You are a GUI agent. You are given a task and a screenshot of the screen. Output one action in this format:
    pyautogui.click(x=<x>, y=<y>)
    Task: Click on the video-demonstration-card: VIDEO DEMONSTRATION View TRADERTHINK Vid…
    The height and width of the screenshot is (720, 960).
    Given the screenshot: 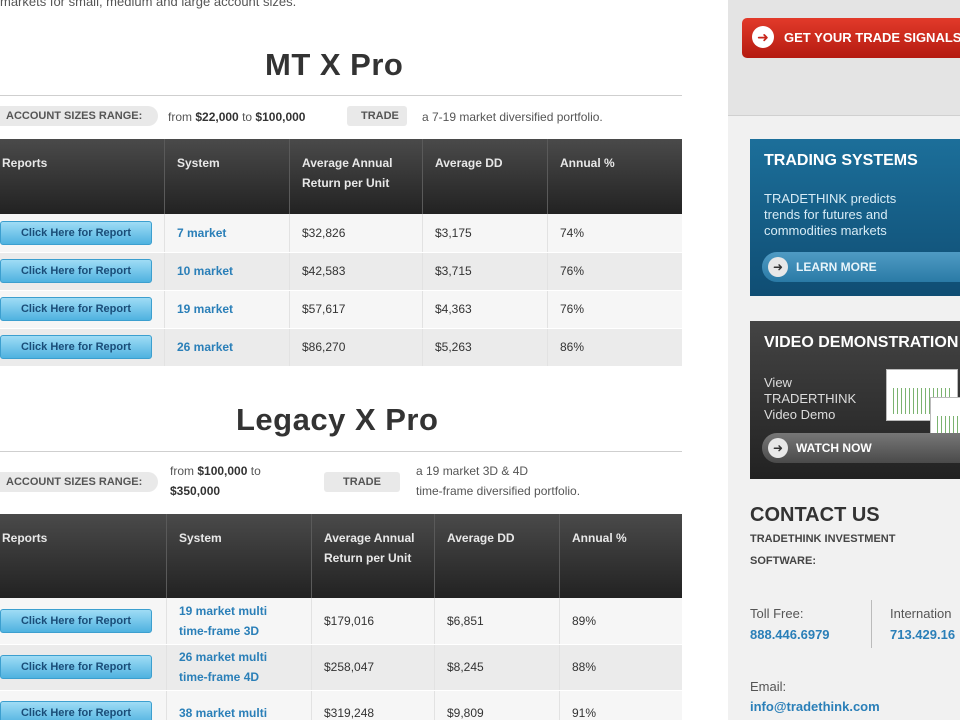 What is the action you would take?
    pyautogui.click(x=855, y=400)
    